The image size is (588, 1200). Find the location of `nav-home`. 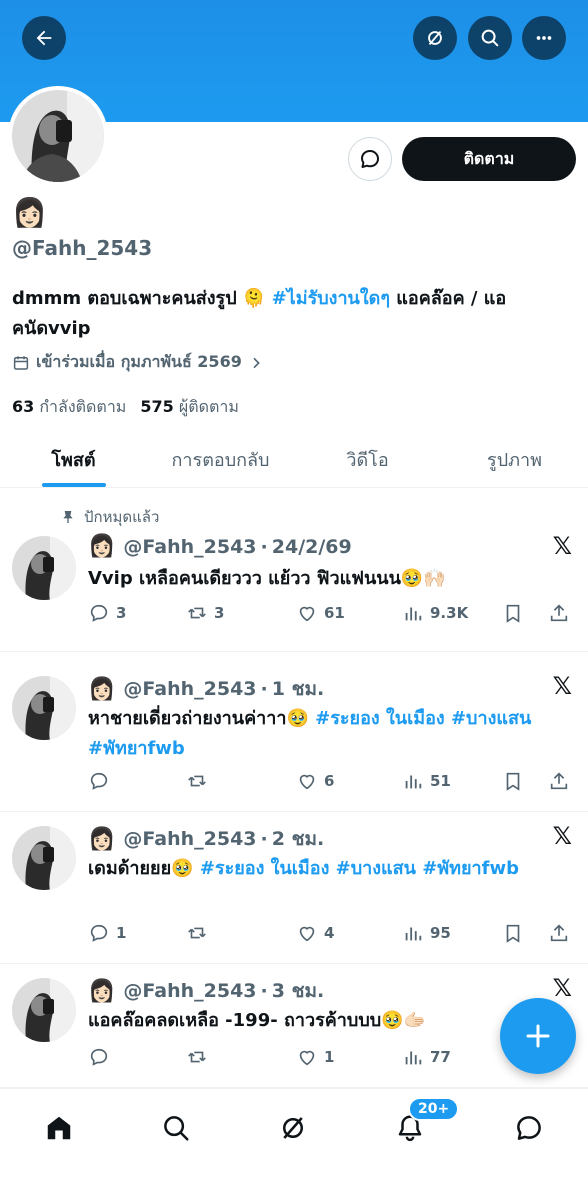

nav-home is located at coordinates (59, 1128).